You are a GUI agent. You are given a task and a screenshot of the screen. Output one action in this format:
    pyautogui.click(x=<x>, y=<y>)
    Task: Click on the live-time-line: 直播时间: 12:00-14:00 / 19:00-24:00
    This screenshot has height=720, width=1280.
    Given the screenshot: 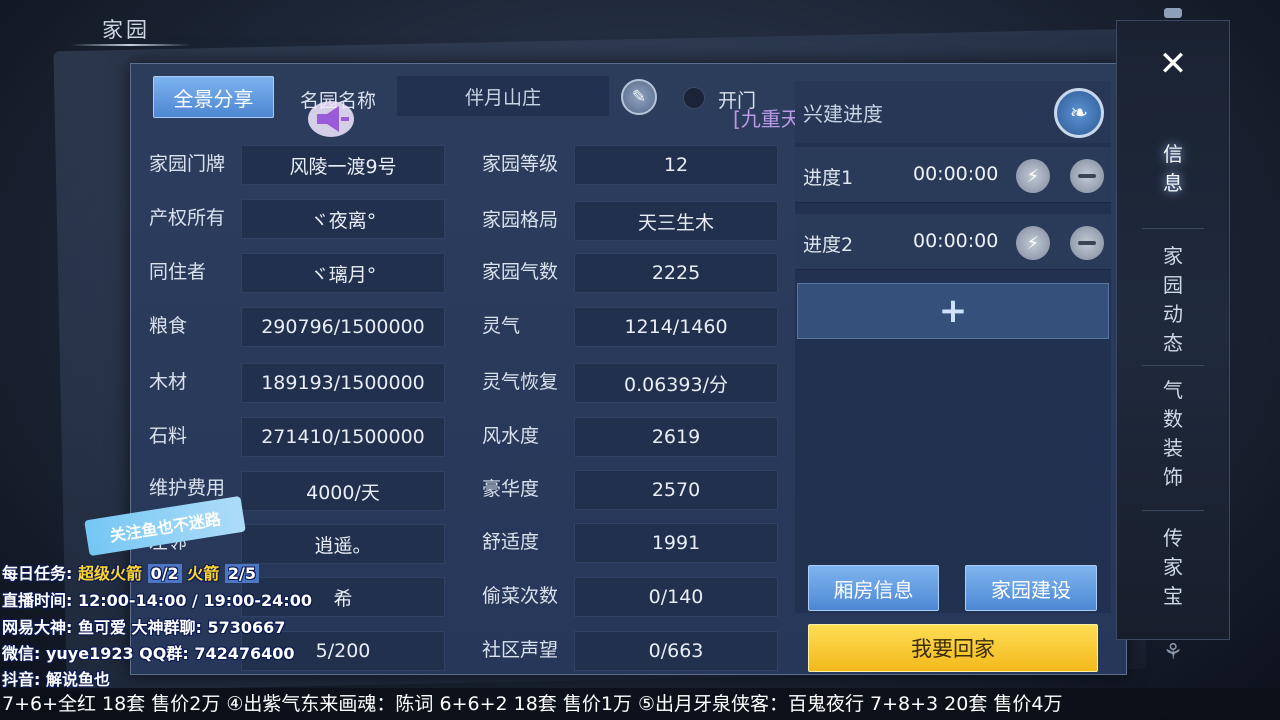 What is the action you would take?
    pyautogui.click(x=157, y=600)
    